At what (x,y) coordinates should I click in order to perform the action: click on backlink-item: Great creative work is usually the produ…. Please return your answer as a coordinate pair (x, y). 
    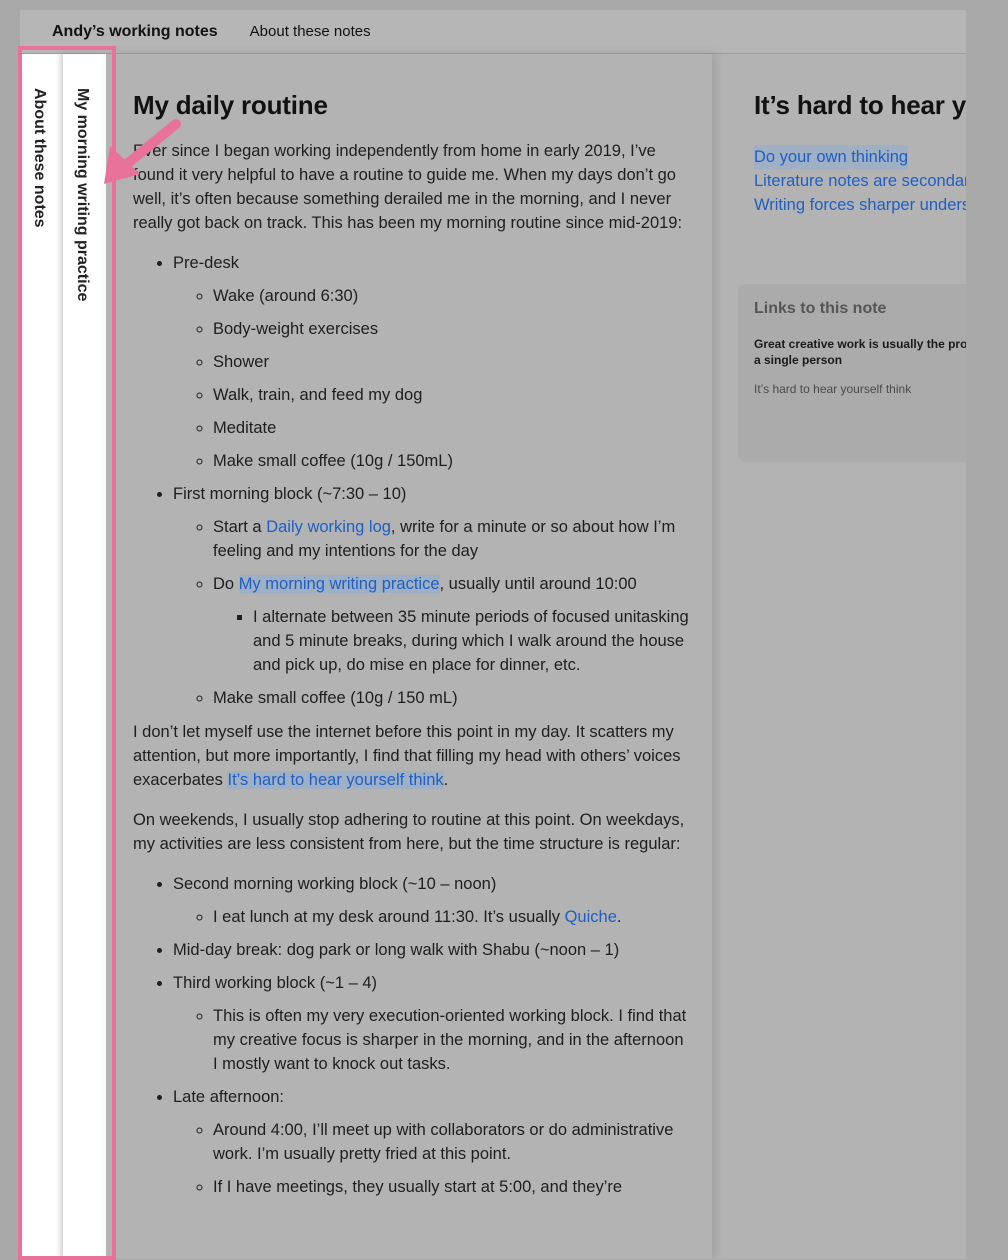
    Looking at the image, I should click on (860, 352).